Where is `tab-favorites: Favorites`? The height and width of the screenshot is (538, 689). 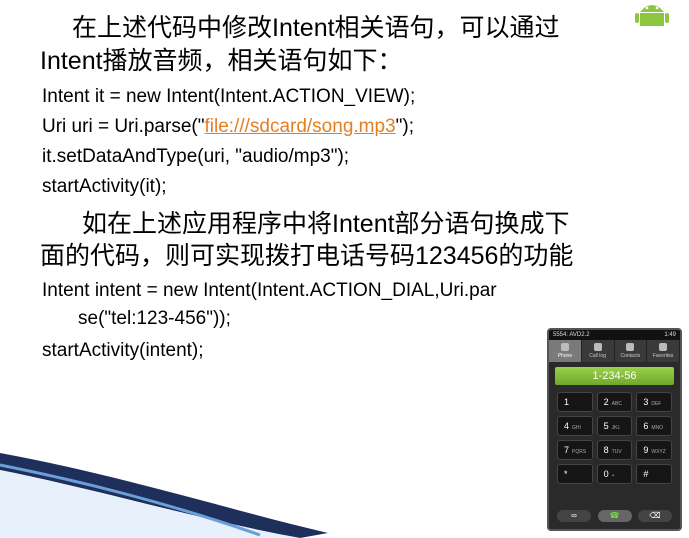 tab-favorites: Favorites is located at coordinates (663, 351).